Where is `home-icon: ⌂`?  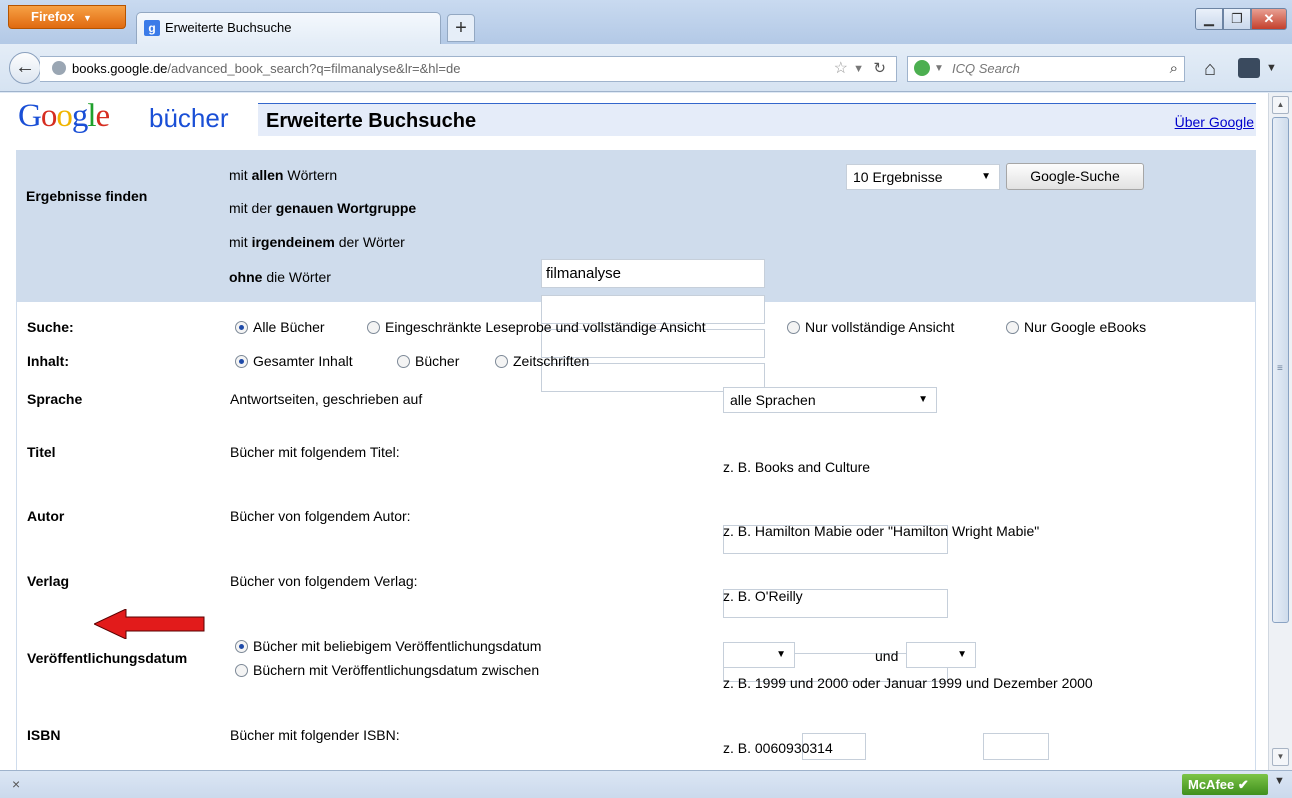 home-icon: ⌂ is located at coordinates (1210, 69).